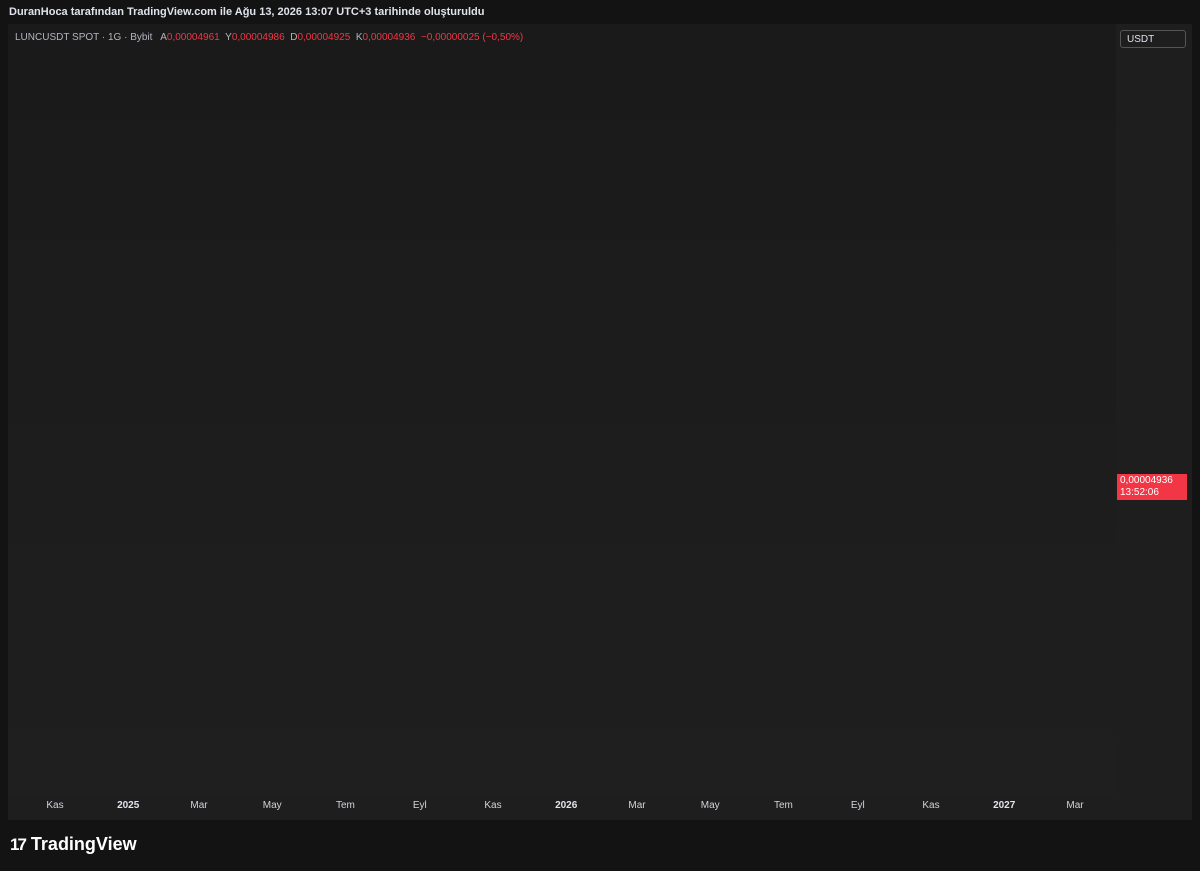 This screenshot has height=871, width=1200. Describe the element at coordinates (472, 37) in the screenshot. I see `change-value: −0,00000025 (−0,50%)` at that location.